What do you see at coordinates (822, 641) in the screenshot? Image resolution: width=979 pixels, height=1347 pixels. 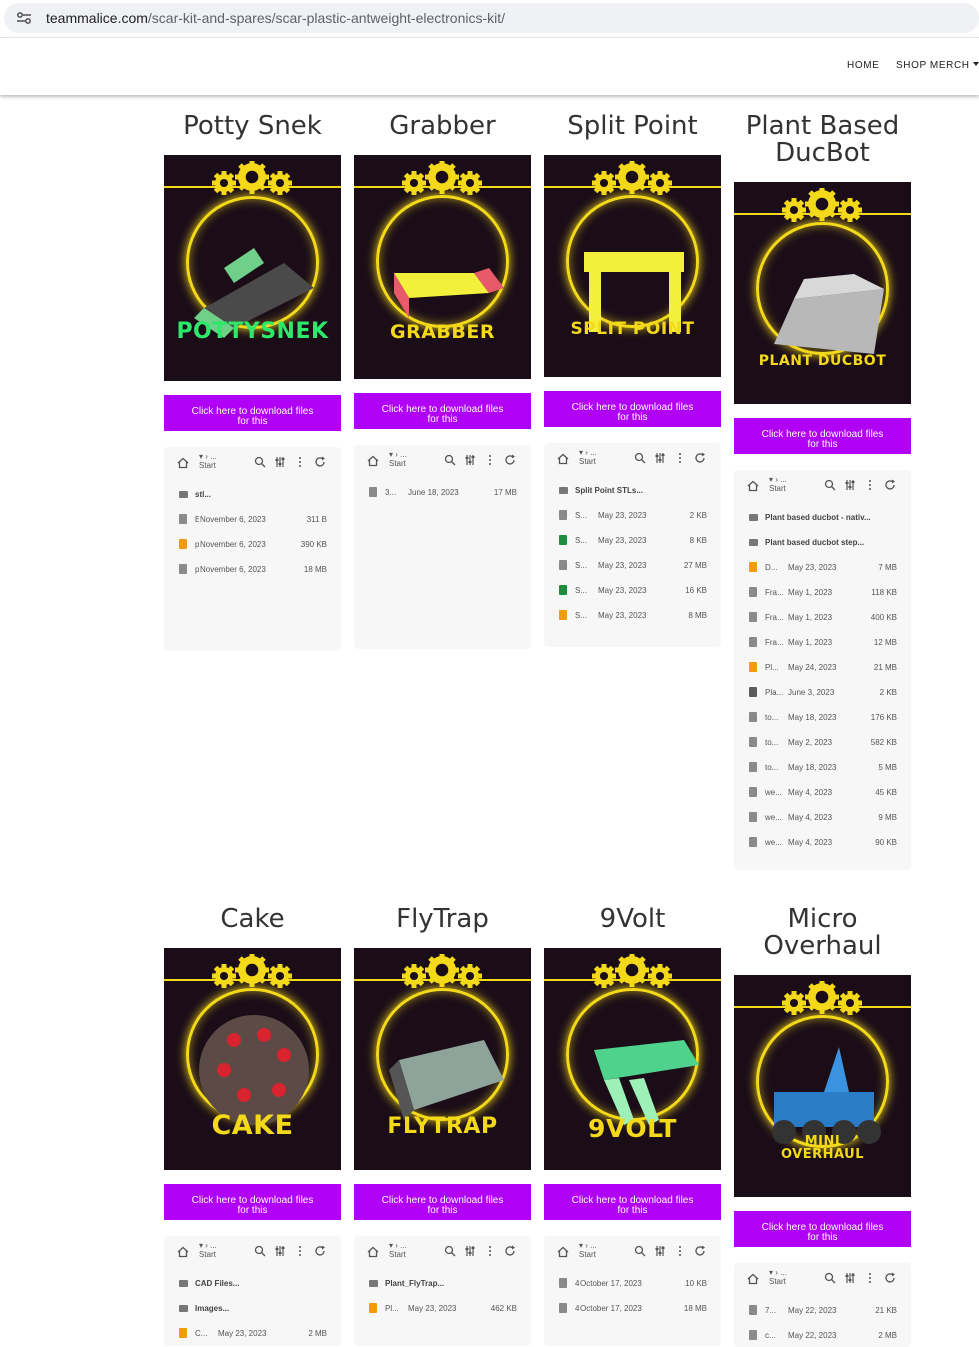 I see `file-row: Fra... May 1, 2023 12 MB` at bounding box center [822, 641].